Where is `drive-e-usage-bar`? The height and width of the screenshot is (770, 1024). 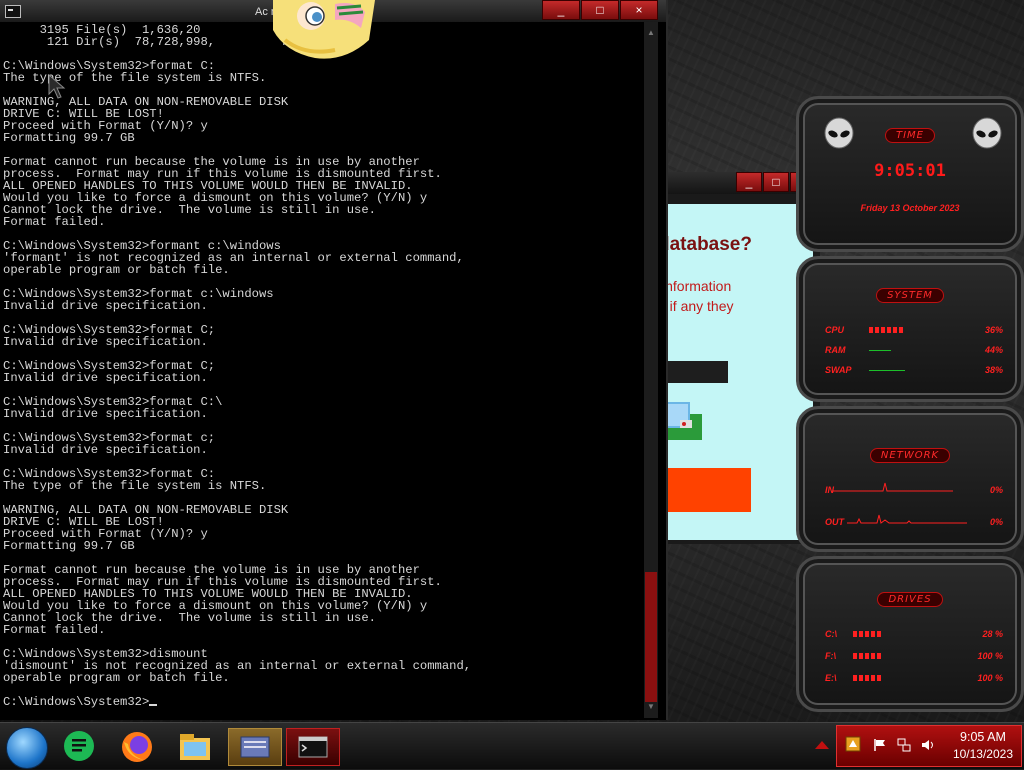
drive-e-usage-bar is located at coordinates (867, 678).